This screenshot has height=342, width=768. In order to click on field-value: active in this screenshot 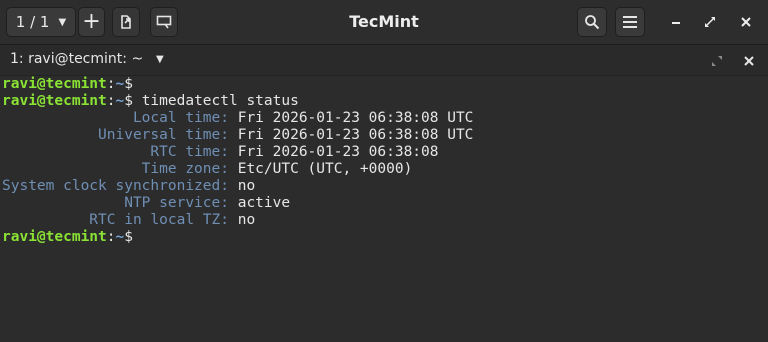, I will do `click(259, 203)`.